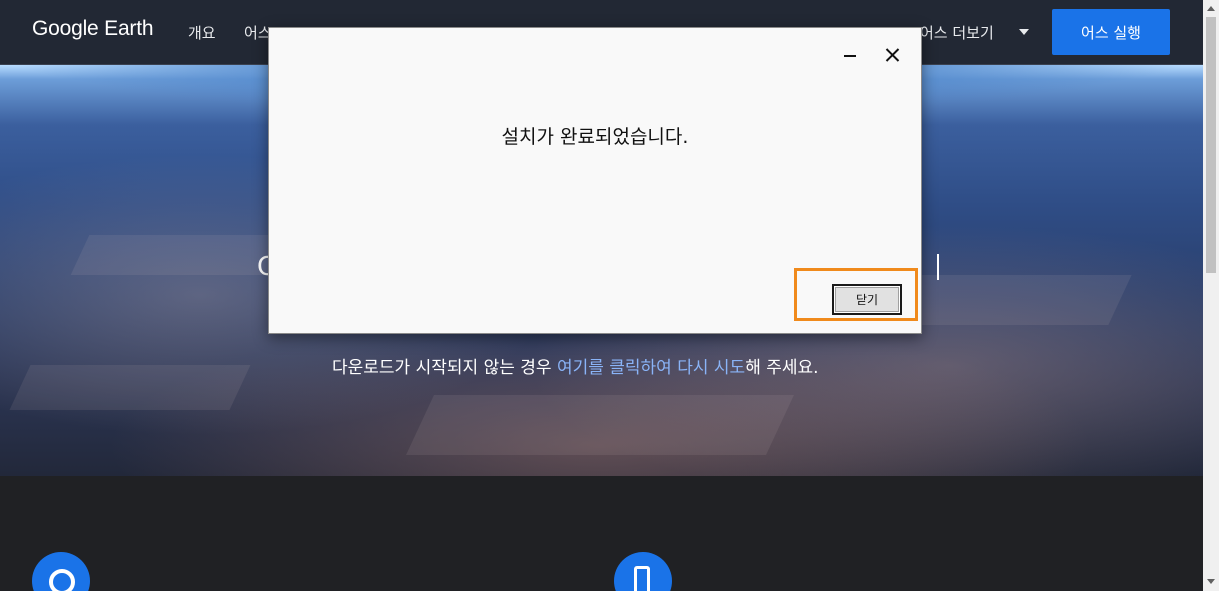 The height and width of the screenshot is (591, 1219). Describe the element at coordinates (642, 578) in the screenshot. I see `phone-shape` at that location.